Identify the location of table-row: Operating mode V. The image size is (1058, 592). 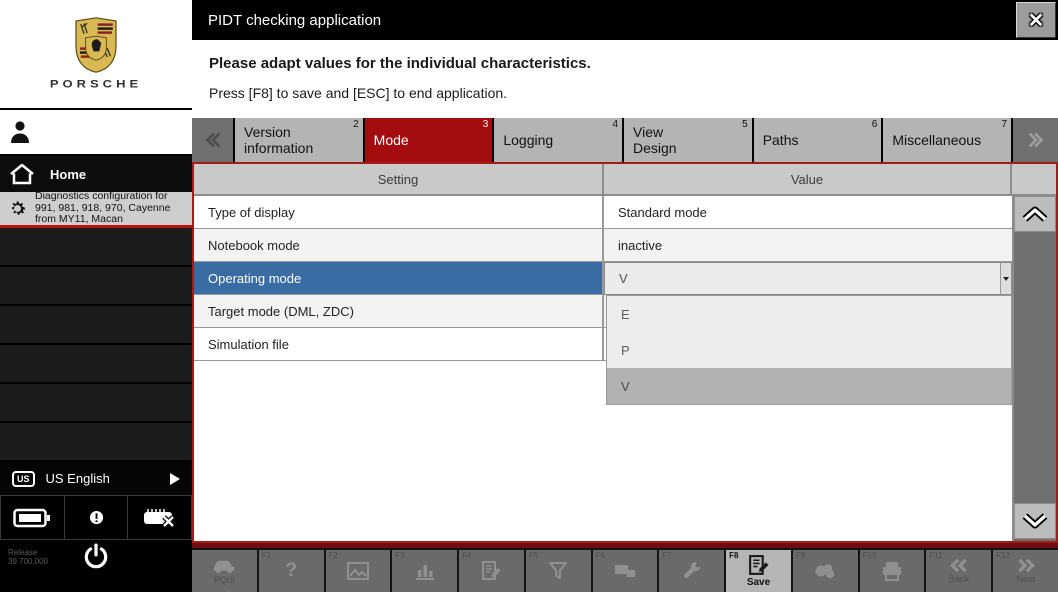
(625, 278).